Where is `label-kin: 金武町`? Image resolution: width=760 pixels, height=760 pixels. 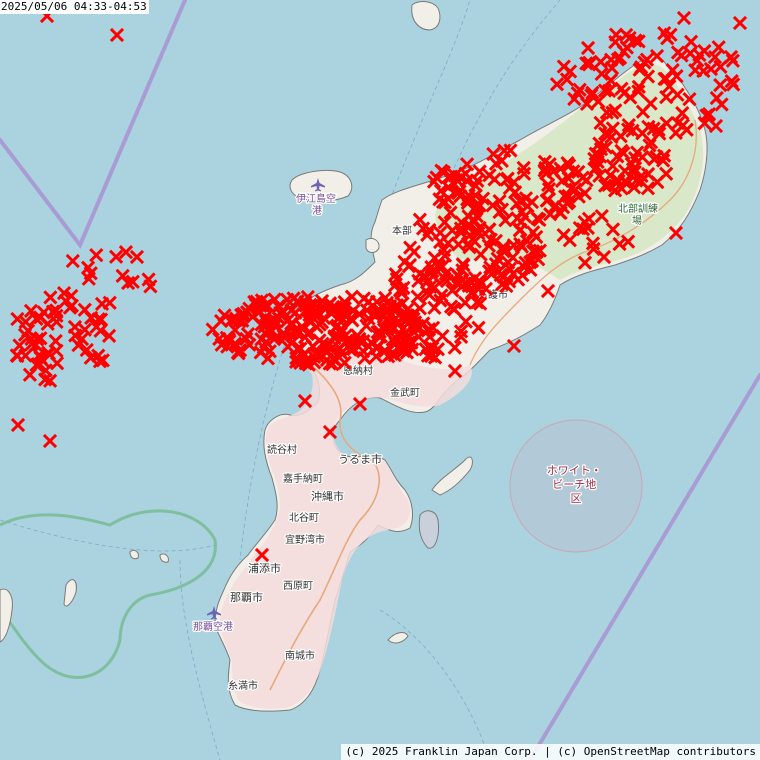 label-kin: 金武町 is located at coordinates (405, 392).